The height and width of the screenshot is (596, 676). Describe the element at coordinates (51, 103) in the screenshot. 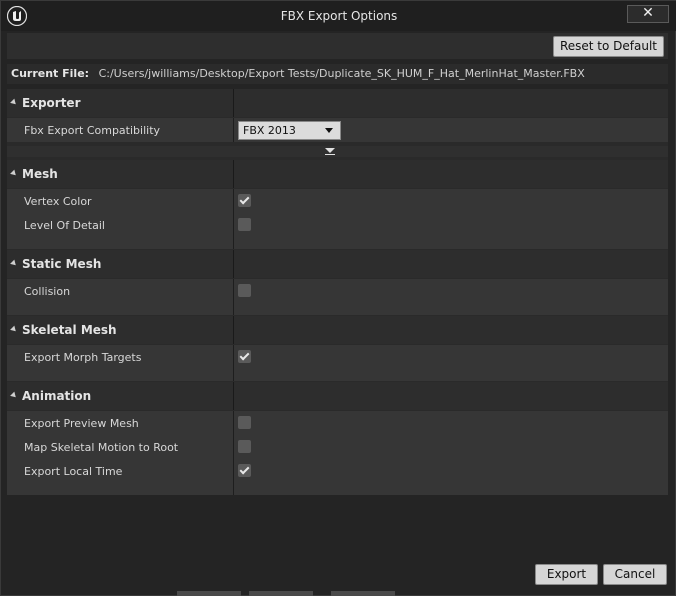

I see `category-title-exporter: Exporter` at that location.